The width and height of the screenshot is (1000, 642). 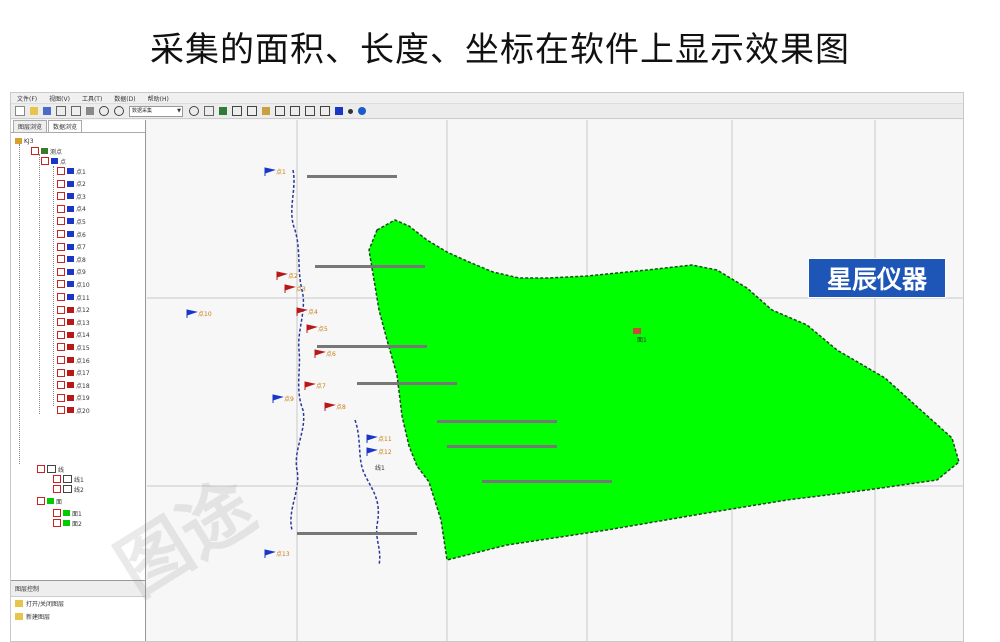 What do you see at coordinates (119, 111) in the screenshot?
I see `zoom-out-icon` at bounding box center [119, 111].